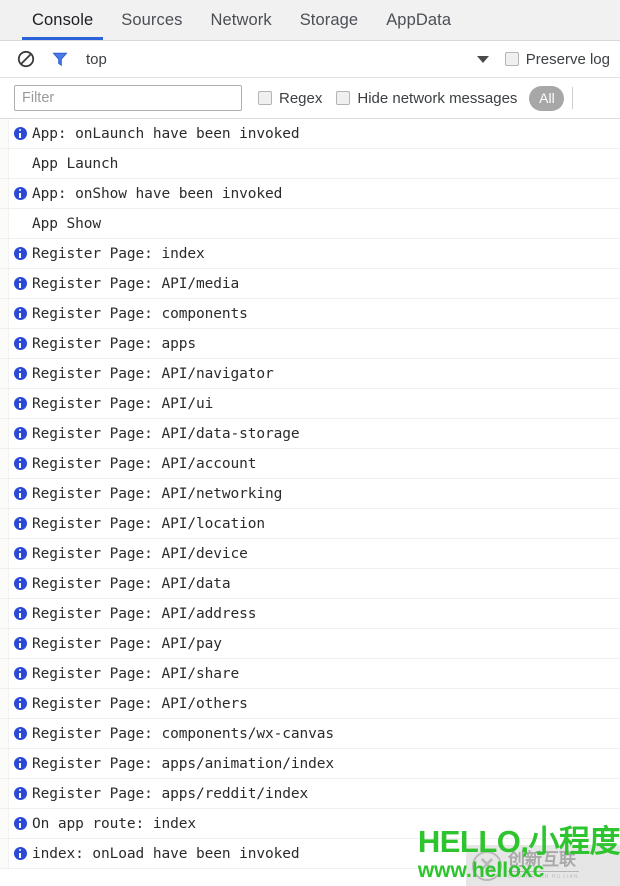 The width and height of the screenshot is (620, 886). Describe the element at coordinates (310, 404) in the screenshot. I see `console-log-row: Register Page: API/ui` at that location.